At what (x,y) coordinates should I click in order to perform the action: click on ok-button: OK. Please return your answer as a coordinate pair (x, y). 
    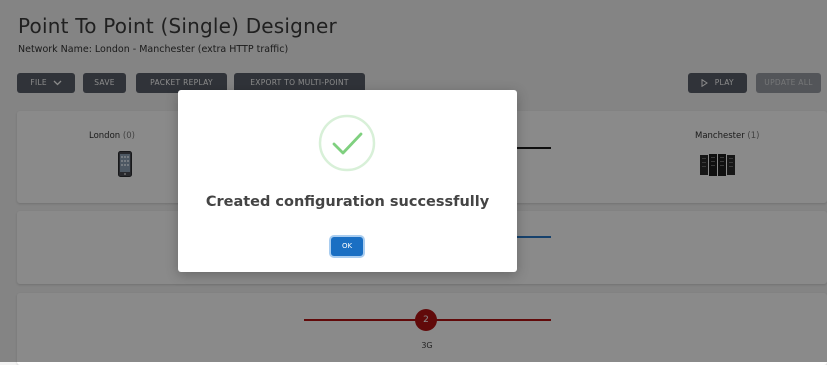
    Looking at the image, I should click on (347, 246).